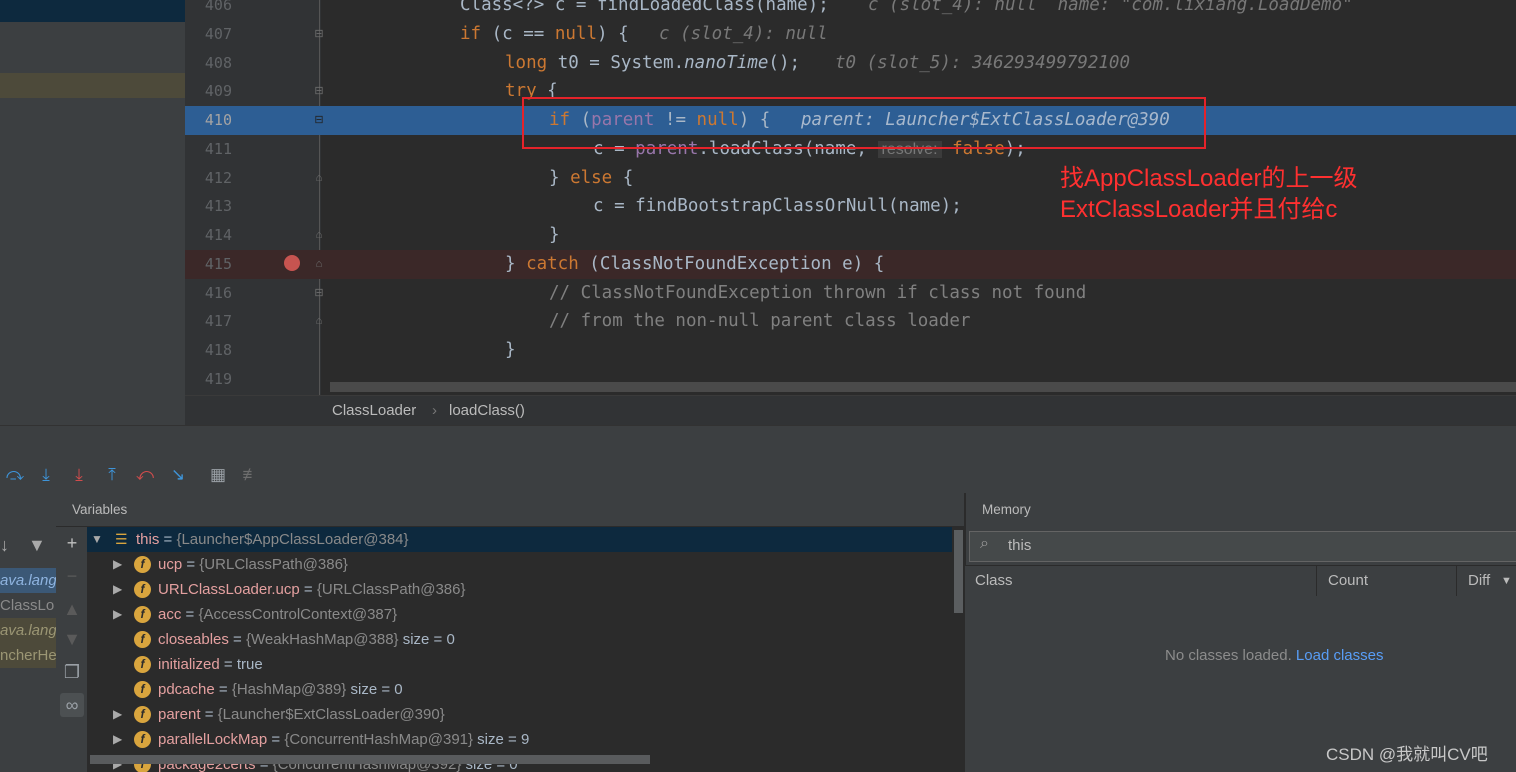 This screenshot has width=1516, height=772. Describe the element at coordinates (850, 235) in the screenshot. I see `code-line: 414 ⌂ }` at that location.